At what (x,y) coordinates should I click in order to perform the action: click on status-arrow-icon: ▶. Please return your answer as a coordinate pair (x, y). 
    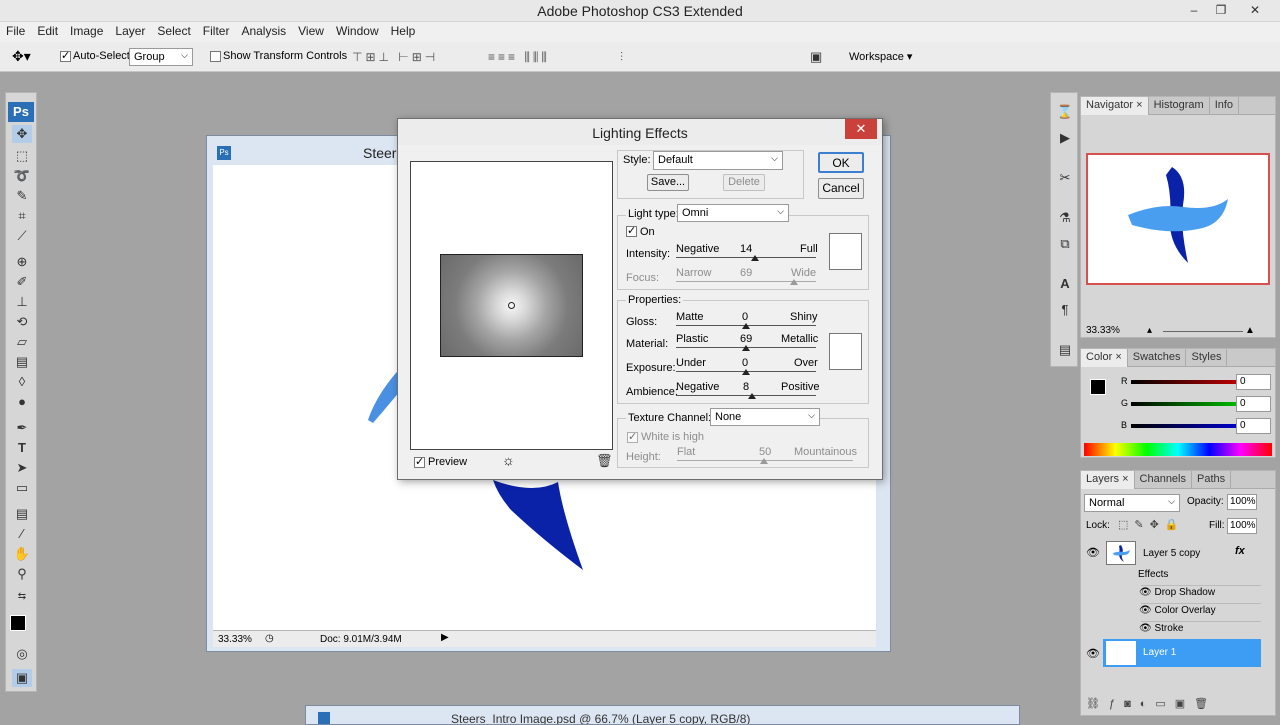
    Looking at the image, I should click on (445, 637).